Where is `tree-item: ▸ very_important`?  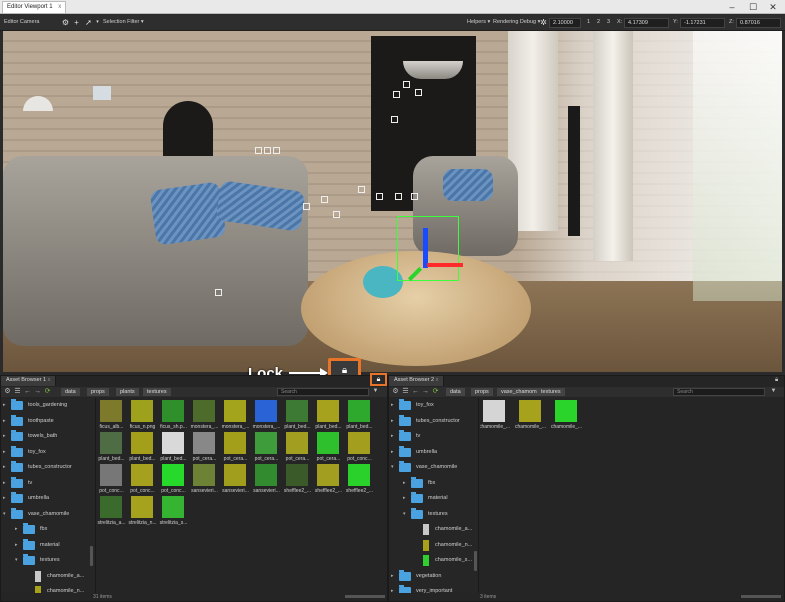
tree-item: ▸ very_important is located at coordinates (433, 588).